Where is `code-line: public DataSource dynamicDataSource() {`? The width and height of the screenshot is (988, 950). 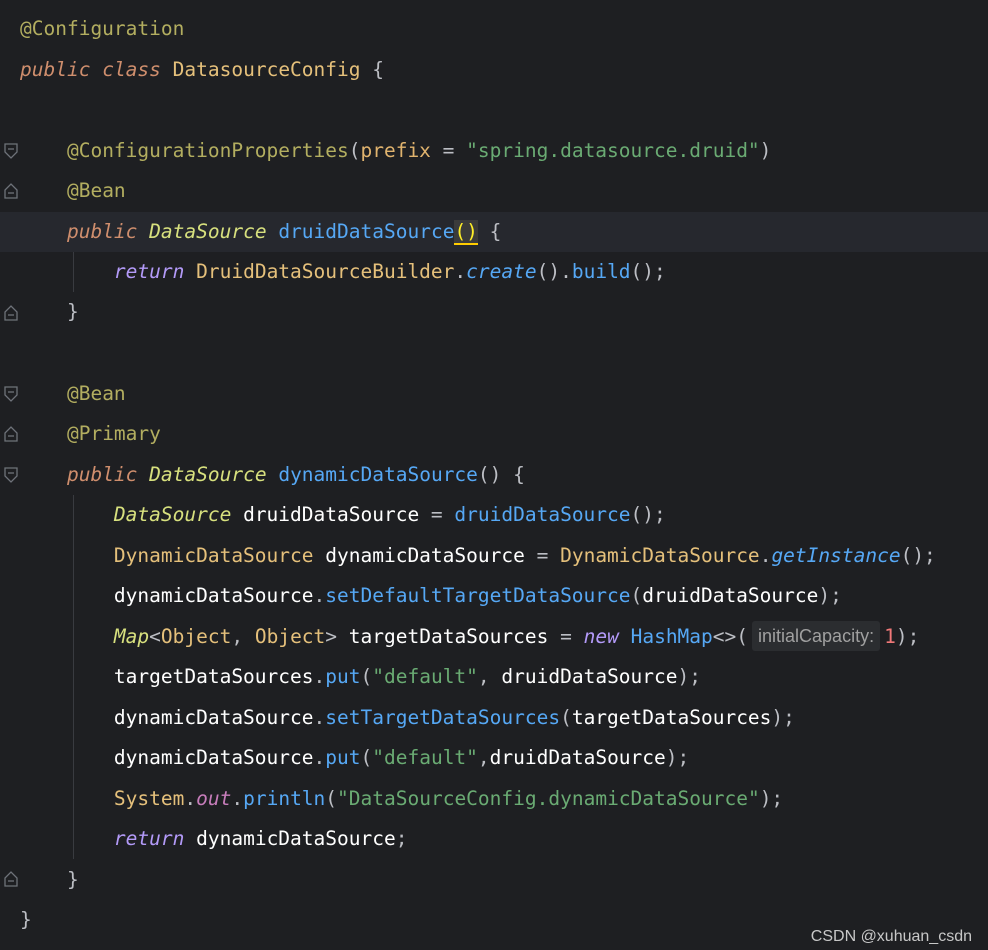 code-line: public DataSource dynamicDataSource() { is located at coordinates (494, 475).